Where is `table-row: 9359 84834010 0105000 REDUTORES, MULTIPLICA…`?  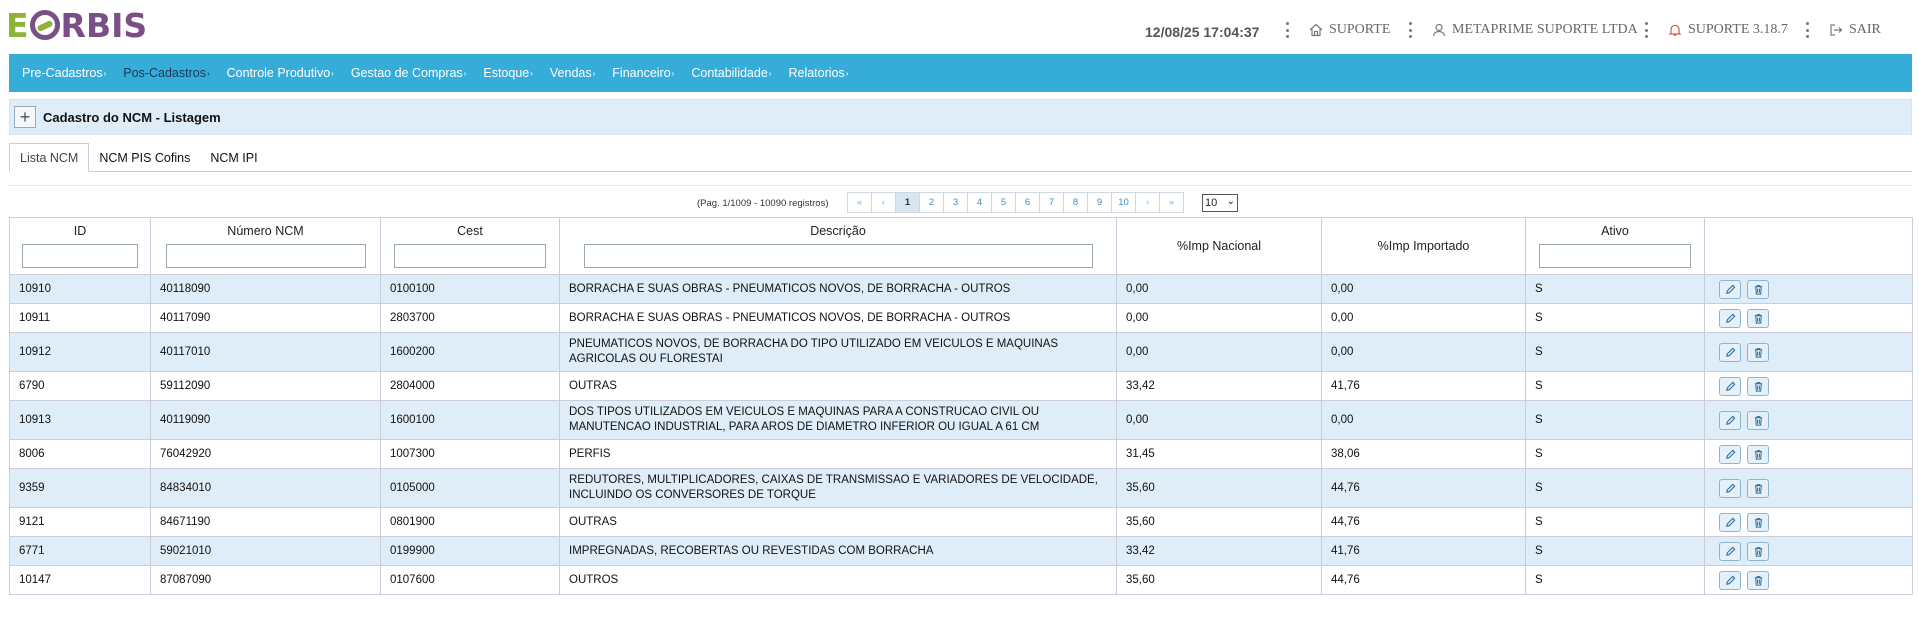
table-row: 9359 84834010 0105000 REDUTORES, MULTIPLICA… is located at coordinates (961, 488).